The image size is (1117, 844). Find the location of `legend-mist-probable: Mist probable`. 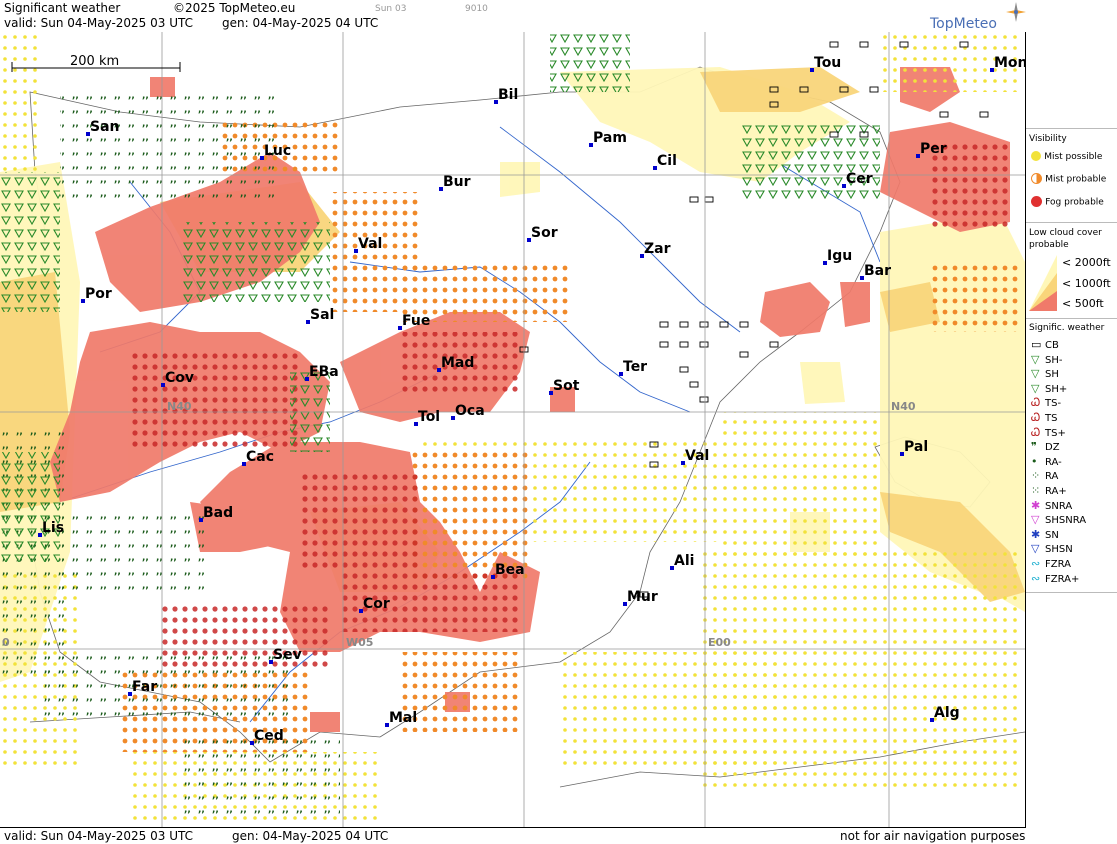

legend-mist-probable: Mist probable is located at coordinates (1068, 179).